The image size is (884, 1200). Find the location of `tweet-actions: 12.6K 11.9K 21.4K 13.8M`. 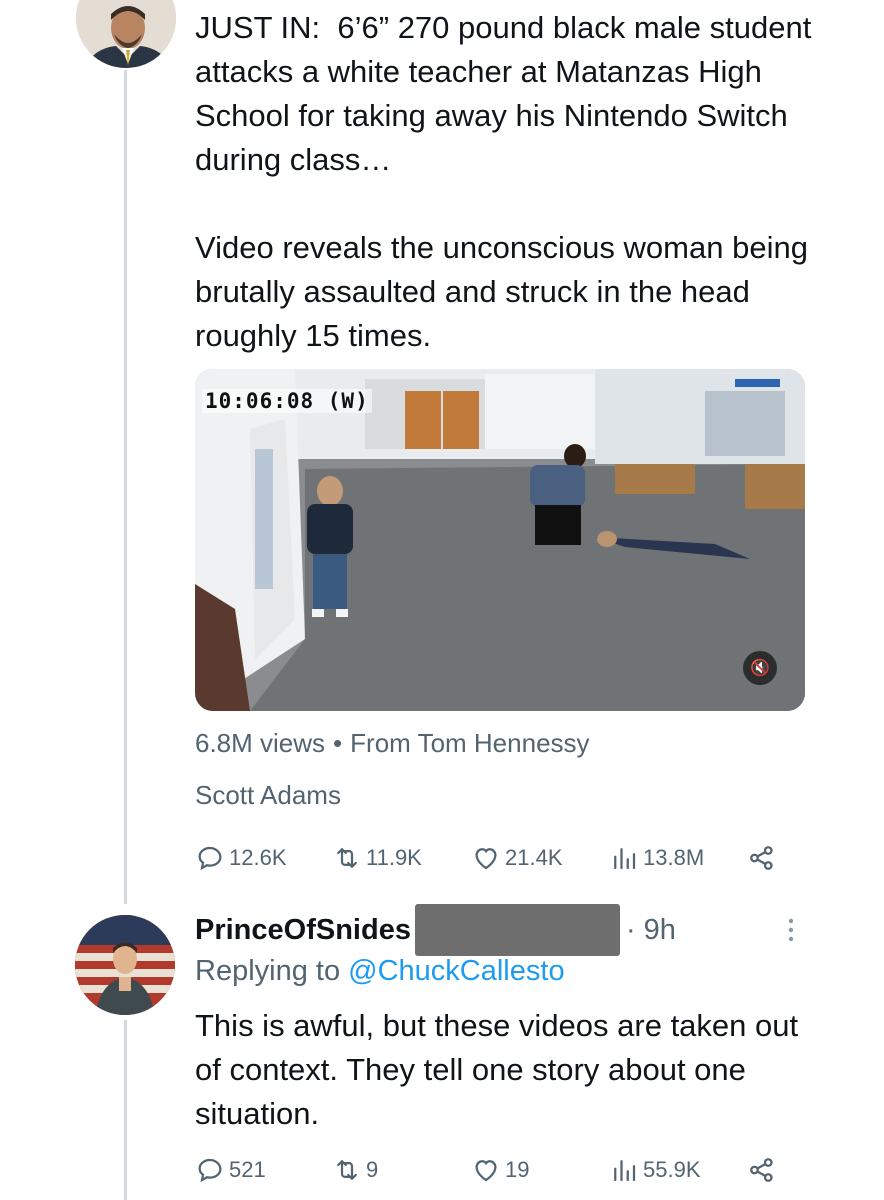

tweet-actions: 12.6K 11.9K 21.4K 13.8M is located at coordinates (495, 858).